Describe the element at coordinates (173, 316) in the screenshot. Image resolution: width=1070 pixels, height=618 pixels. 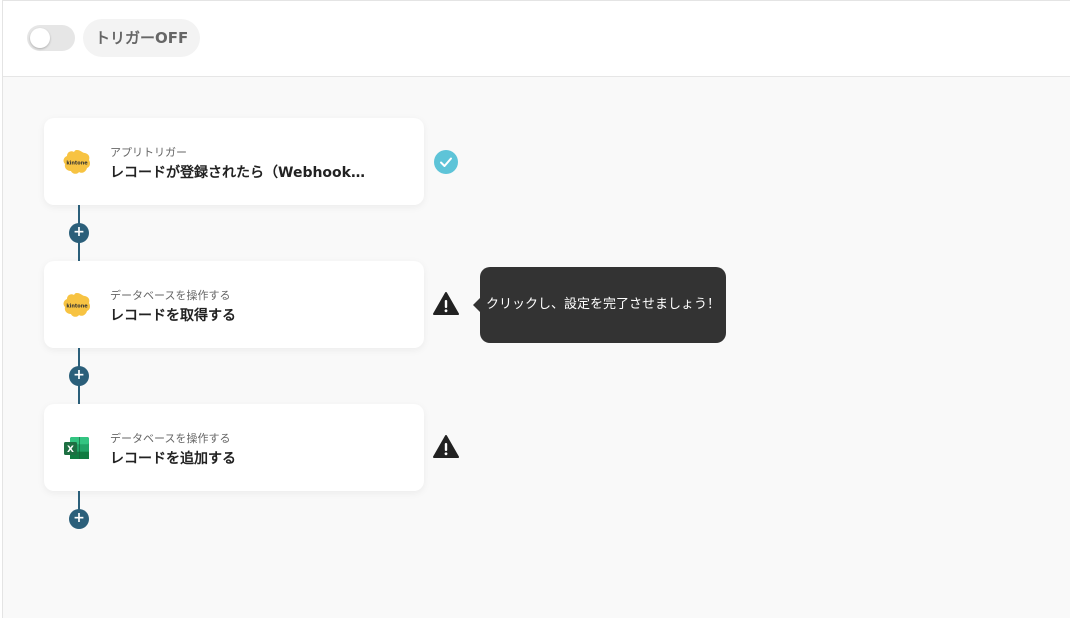
I see `step-title: レコードを取得する` at that location.